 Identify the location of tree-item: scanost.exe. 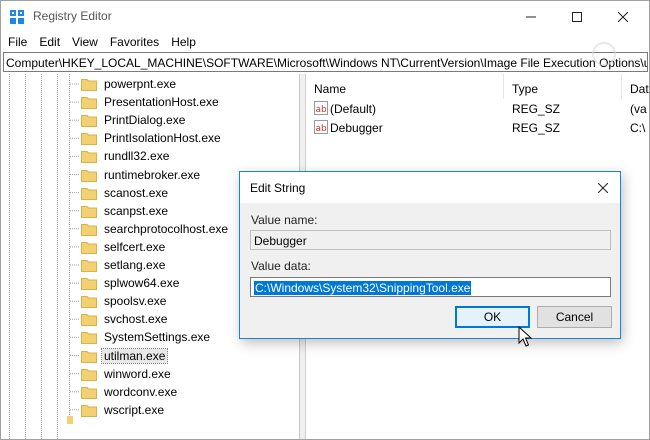
(126, 193).